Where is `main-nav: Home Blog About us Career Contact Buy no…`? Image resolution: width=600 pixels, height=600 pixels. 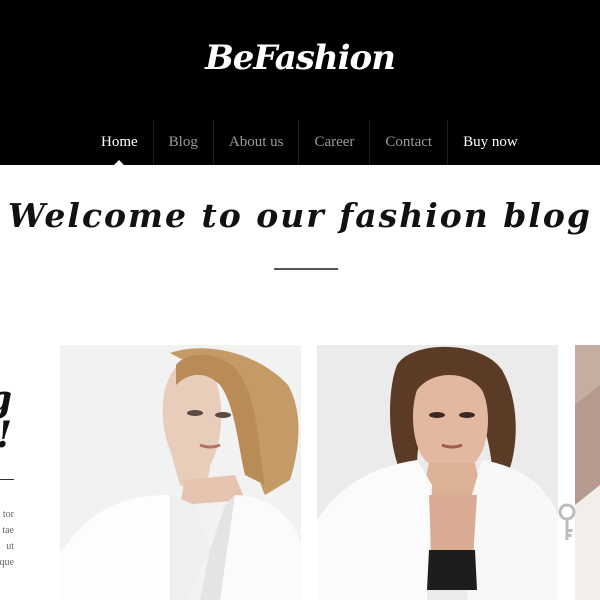 main-nav: Home Blog About us Career Contact Buy no… is located at coordinates (309, 143).